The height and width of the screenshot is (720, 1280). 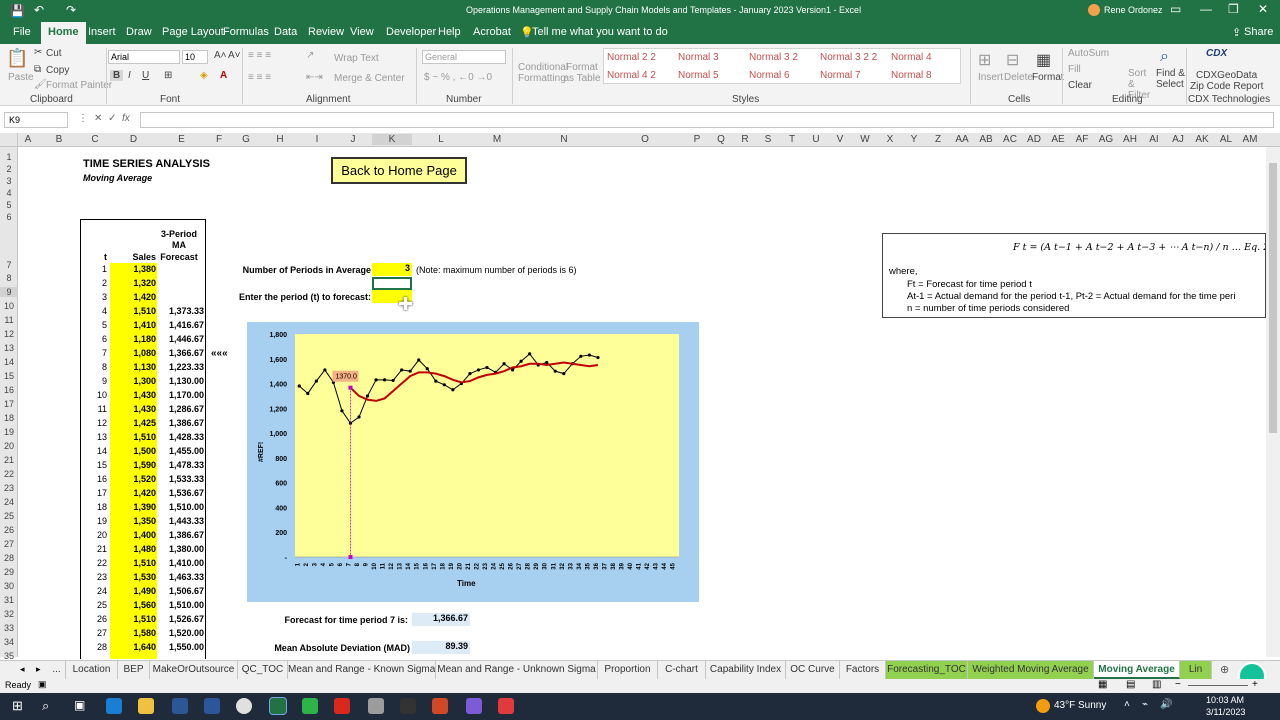 I want to click on row-header: 18, so click(x=9, y=418).